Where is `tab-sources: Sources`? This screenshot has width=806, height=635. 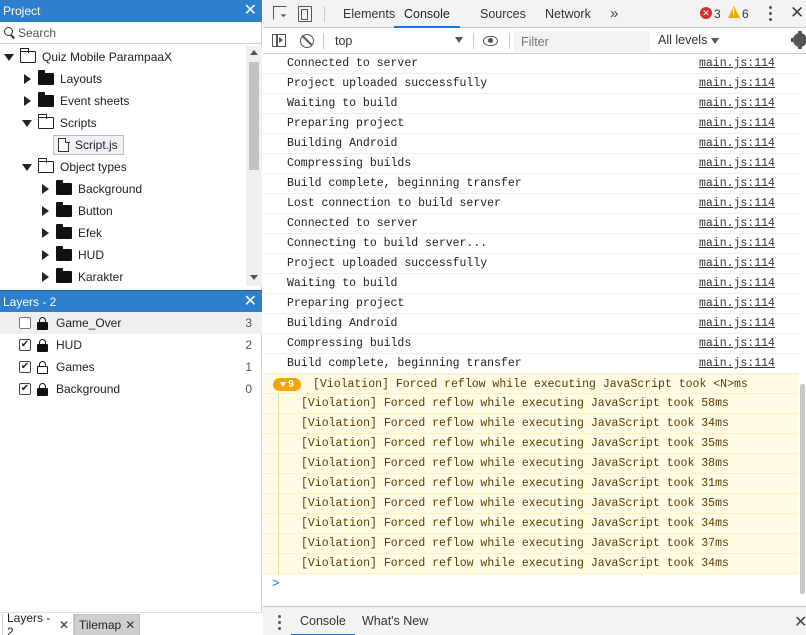
tab-sources: Sources is located at coordinates (503, 14).